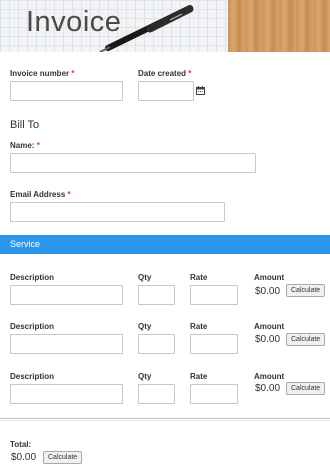 This screenshot has height=464, width=330. What do you see at coordinates (165, 26) in the screenshot?
I see `header-banner: Invoice` at bounding box center [165, 26].